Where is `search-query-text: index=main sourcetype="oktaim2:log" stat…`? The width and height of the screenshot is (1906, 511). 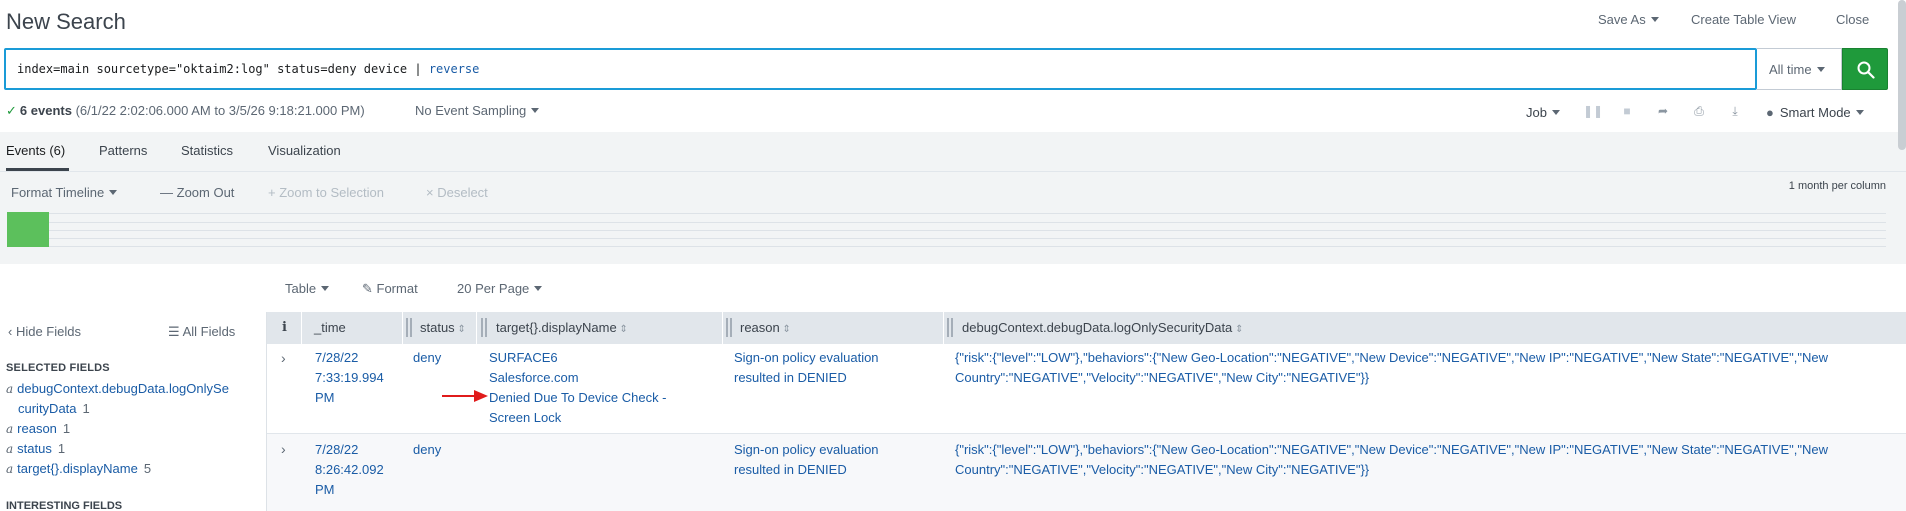
search-query-text: index=main sourcetype="oktaim2:log" stat… is located at coordinates (248, 69).